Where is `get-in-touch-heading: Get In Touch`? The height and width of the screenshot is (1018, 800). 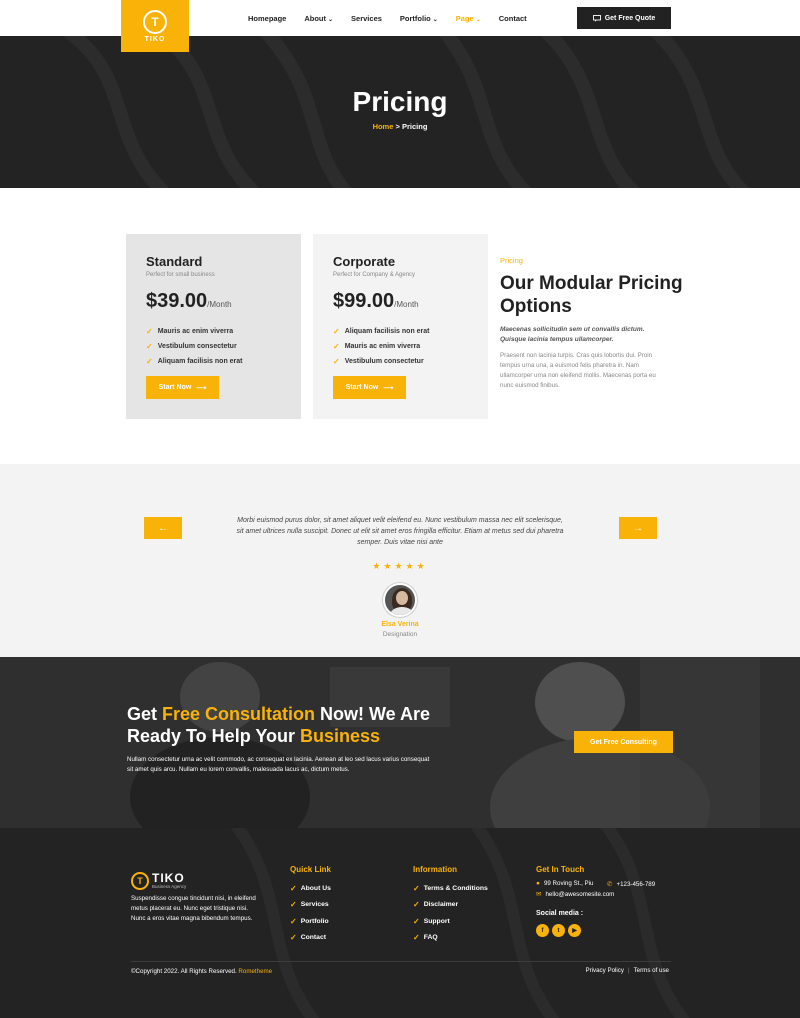
get-in-touch-heading: Get In Touch is located at coordinates (560, 869).